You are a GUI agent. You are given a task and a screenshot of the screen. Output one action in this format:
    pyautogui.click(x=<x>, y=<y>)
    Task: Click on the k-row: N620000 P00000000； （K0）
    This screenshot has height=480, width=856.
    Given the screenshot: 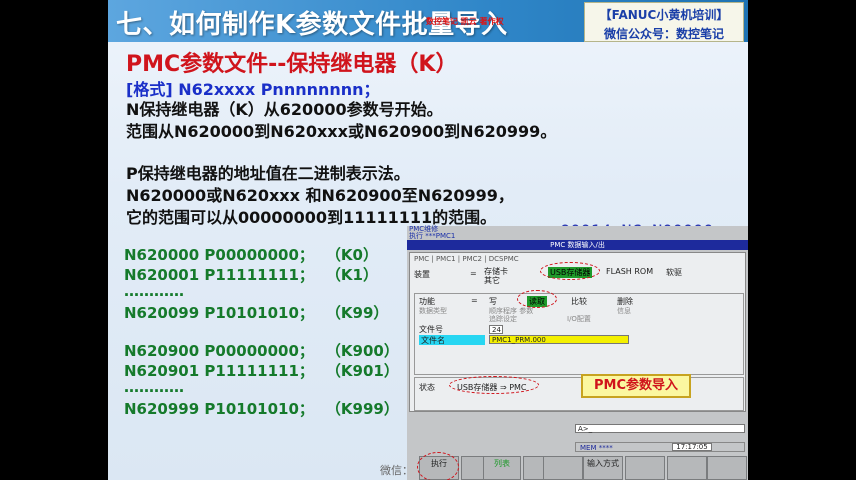 What is the action you would take?
    pyautogui.click(x=251, y=254)
    